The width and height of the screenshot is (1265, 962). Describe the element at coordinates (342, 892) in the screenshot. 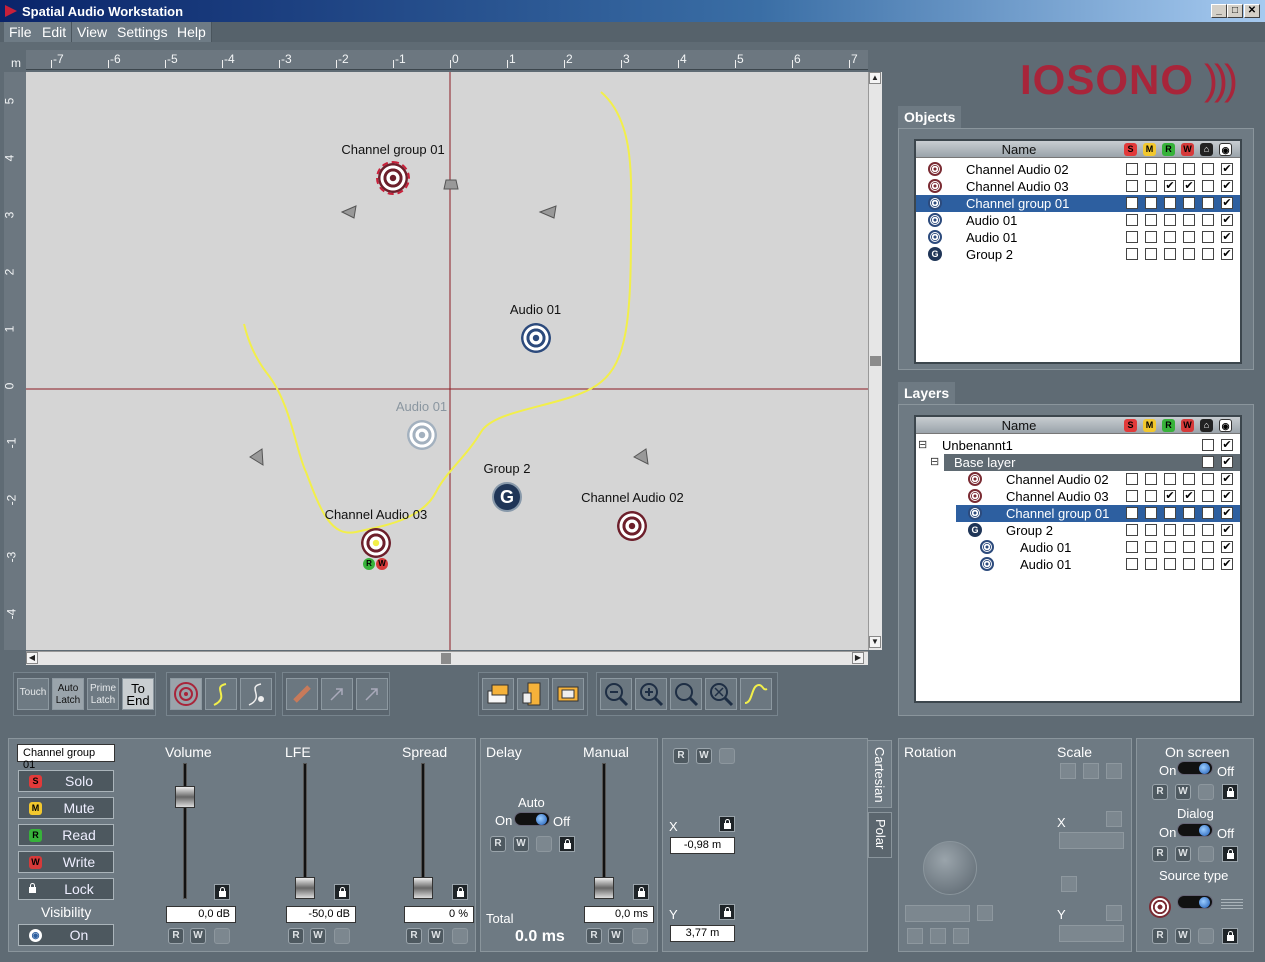

I see `lfe-lock-button` at that location.